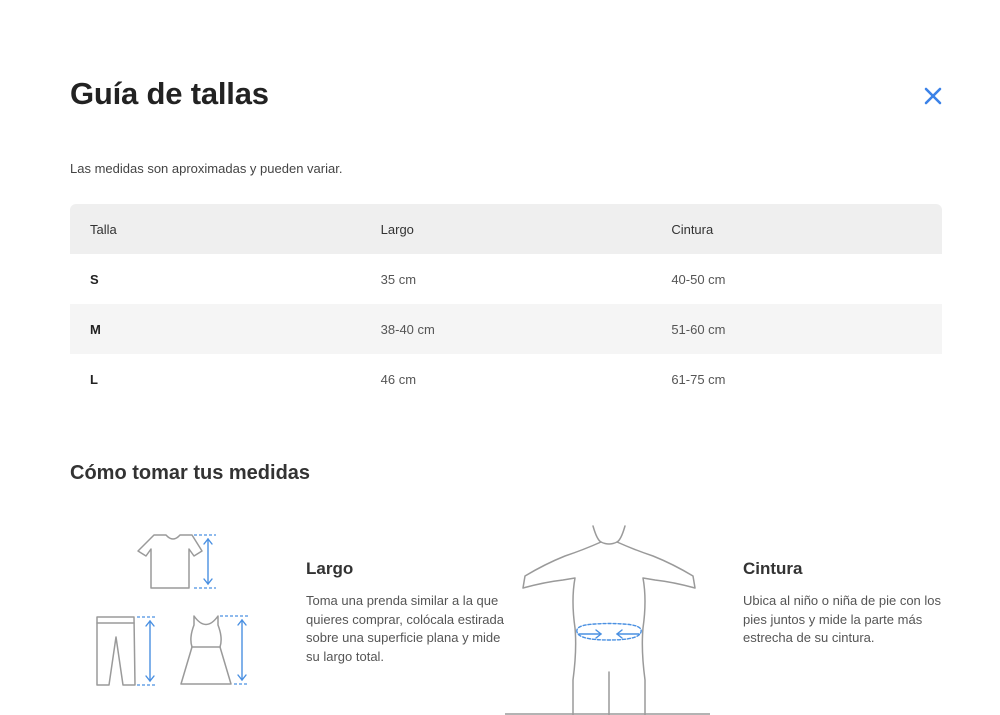 This screenshot has width=1000, height=715. What do you see at coordinates (607, 620) in the screenshot?
I see `body-waist-illustration` at bounding box center [607, 620].